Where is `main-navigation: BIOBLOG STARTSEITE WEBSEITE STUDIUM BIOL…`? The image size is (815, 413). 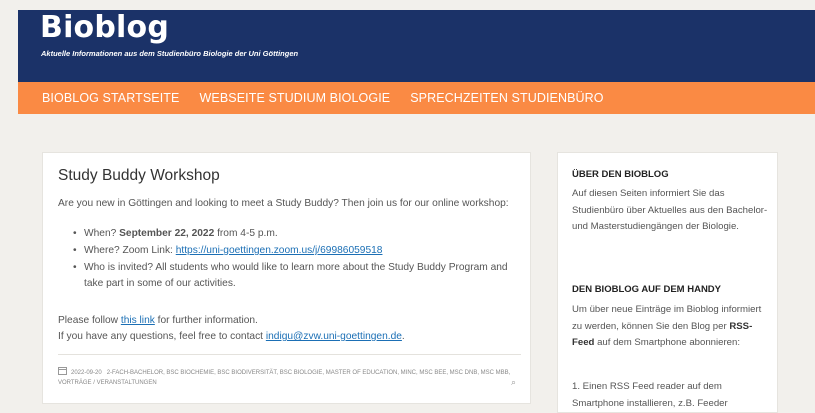
main-navigation: BIOBLOG STARTSEITE WEBSEITE STUDIUM BIOL… is located at coordinates (416, 98).